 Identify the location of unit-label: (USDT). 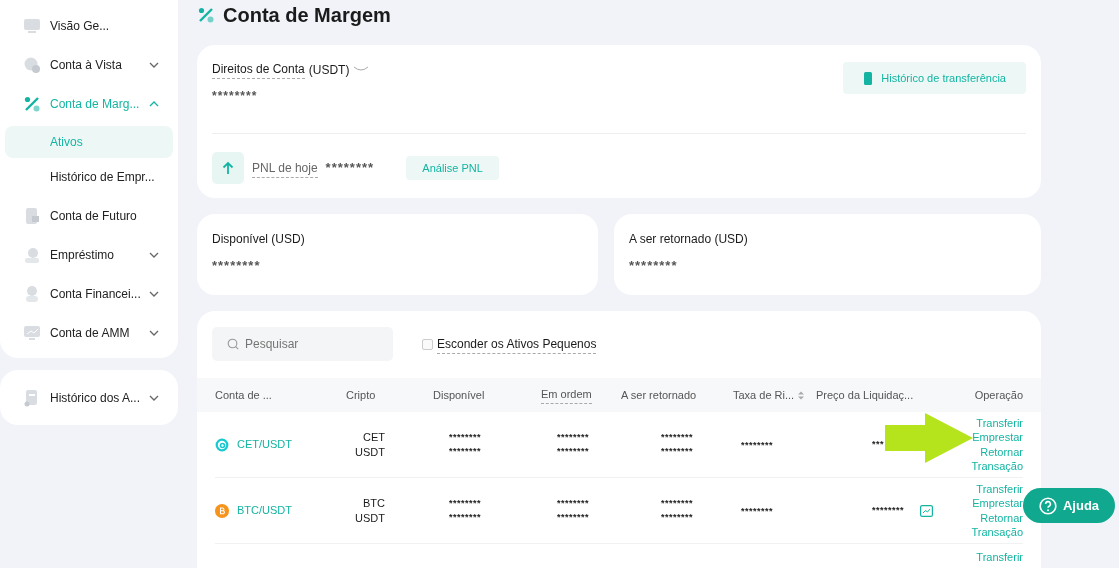
(329, 70).